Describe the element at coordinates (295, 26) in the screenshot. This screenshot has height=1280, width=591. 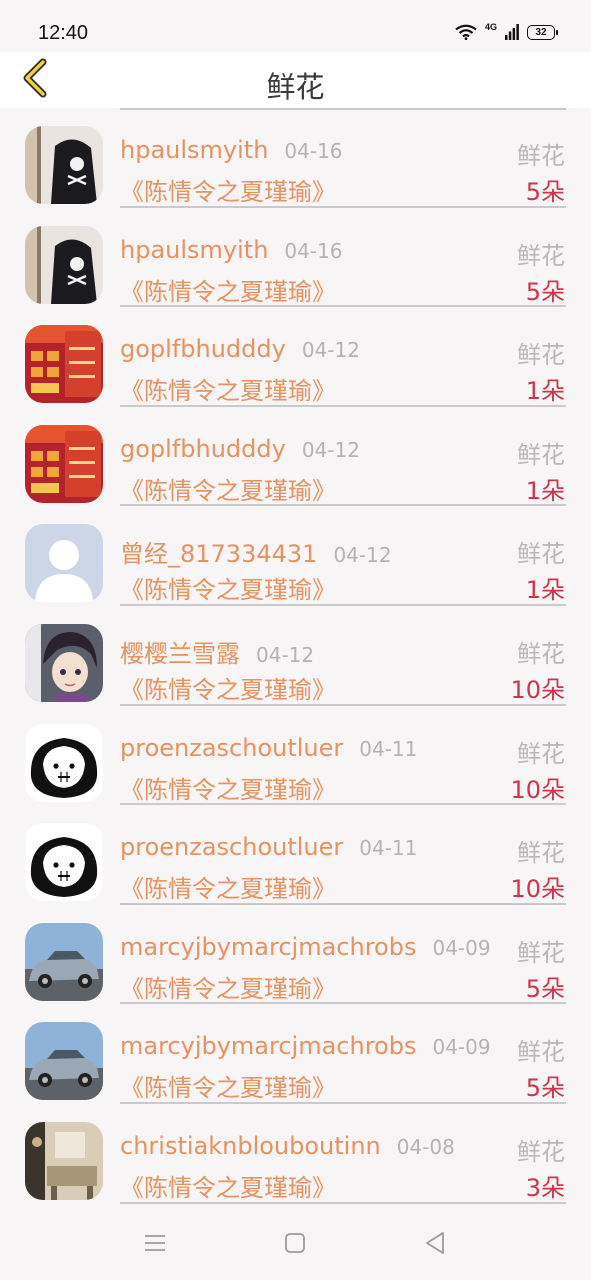
I see `status-bar: 12:40 4G 32` at that location.